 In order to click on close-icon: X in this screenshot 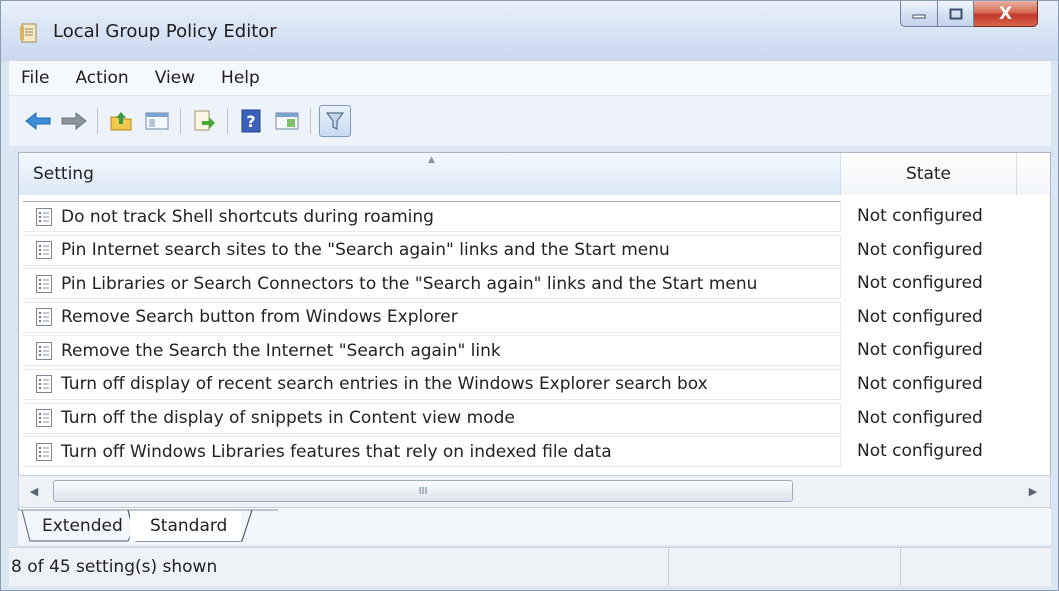, I will do `click(1005, 13)`.